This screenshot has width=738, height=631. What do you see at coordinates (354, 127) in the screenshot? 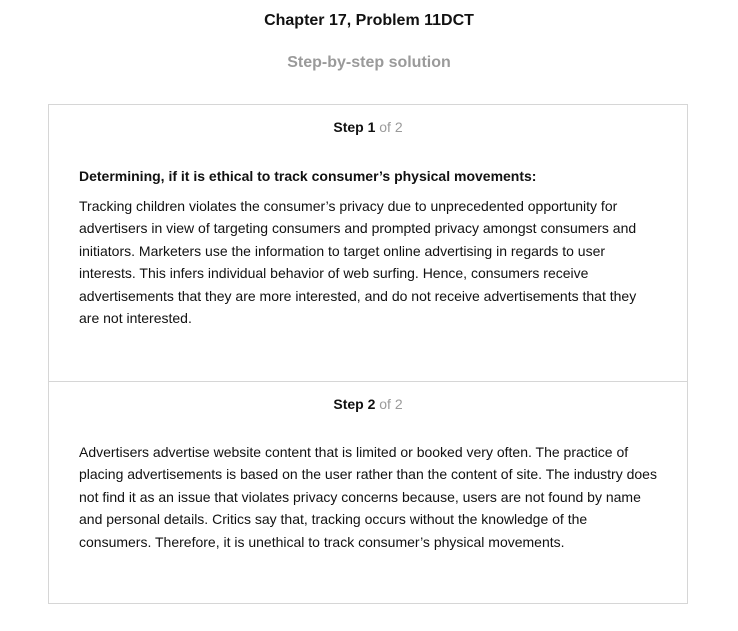
I see `step-1-label: Step 1` at bounding box center [354, 127].